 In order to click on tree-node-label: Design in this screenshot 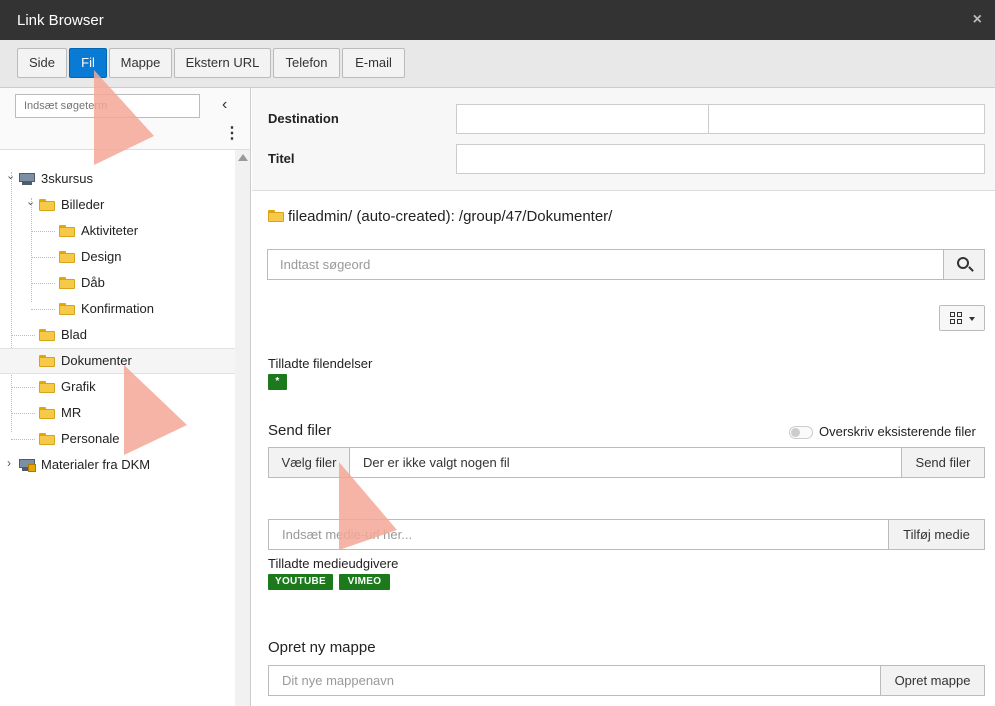, I will do `click(101, 256)`.